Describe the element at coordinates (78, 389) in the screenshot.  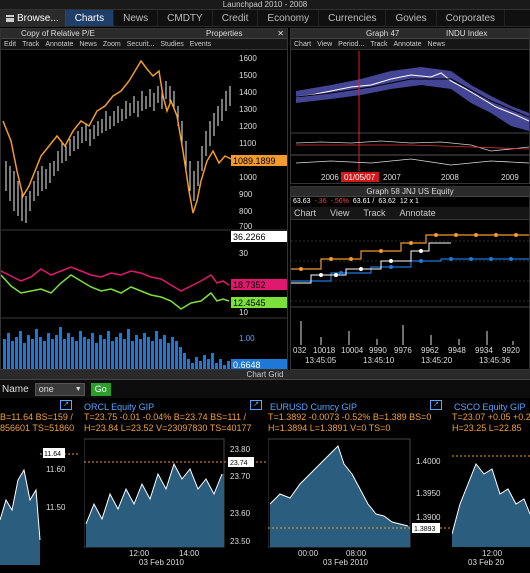
I see `chevron-down-icon: ▼` at that location.